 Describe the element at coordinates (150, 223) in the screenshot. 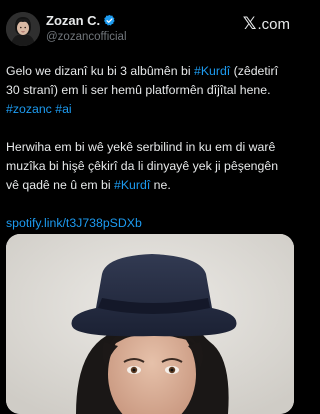

I see `tweet-paragraph-3: spotify.link/t3J738pSDXb` at that location.